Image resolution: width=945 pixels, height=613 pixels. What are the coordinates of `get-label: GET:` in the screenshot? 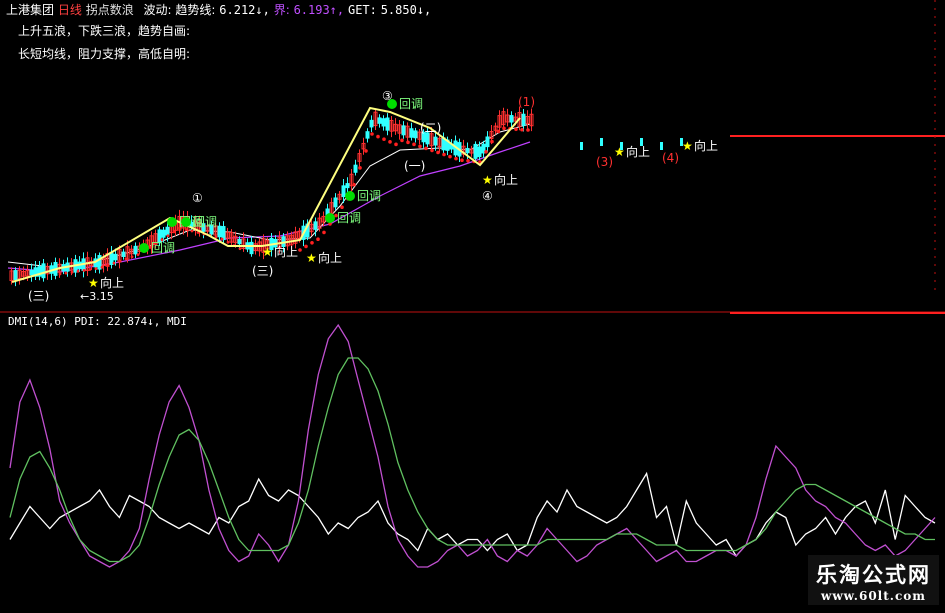 It's located at (362, 10).